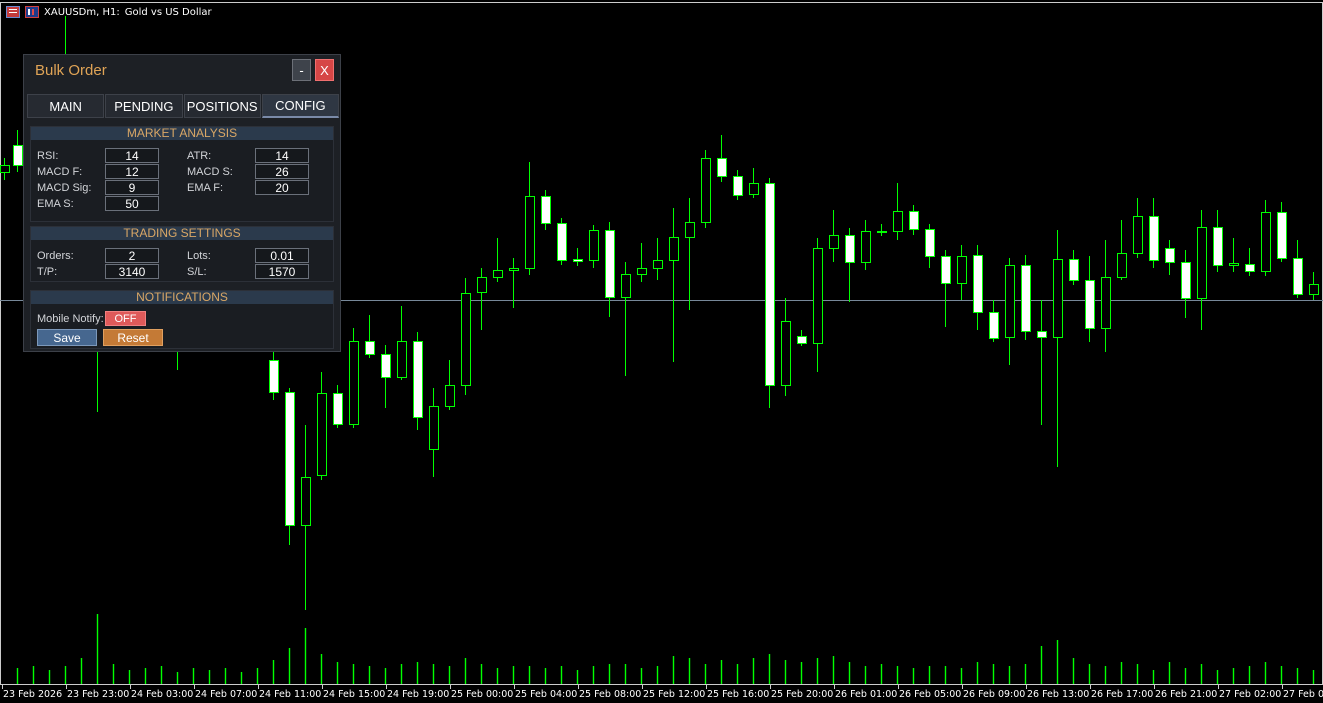 The height and width of the screenshot is (703, 1323). I want to click on x-axis-tick-label: 24 Feb 03:00, so click(162, 694).